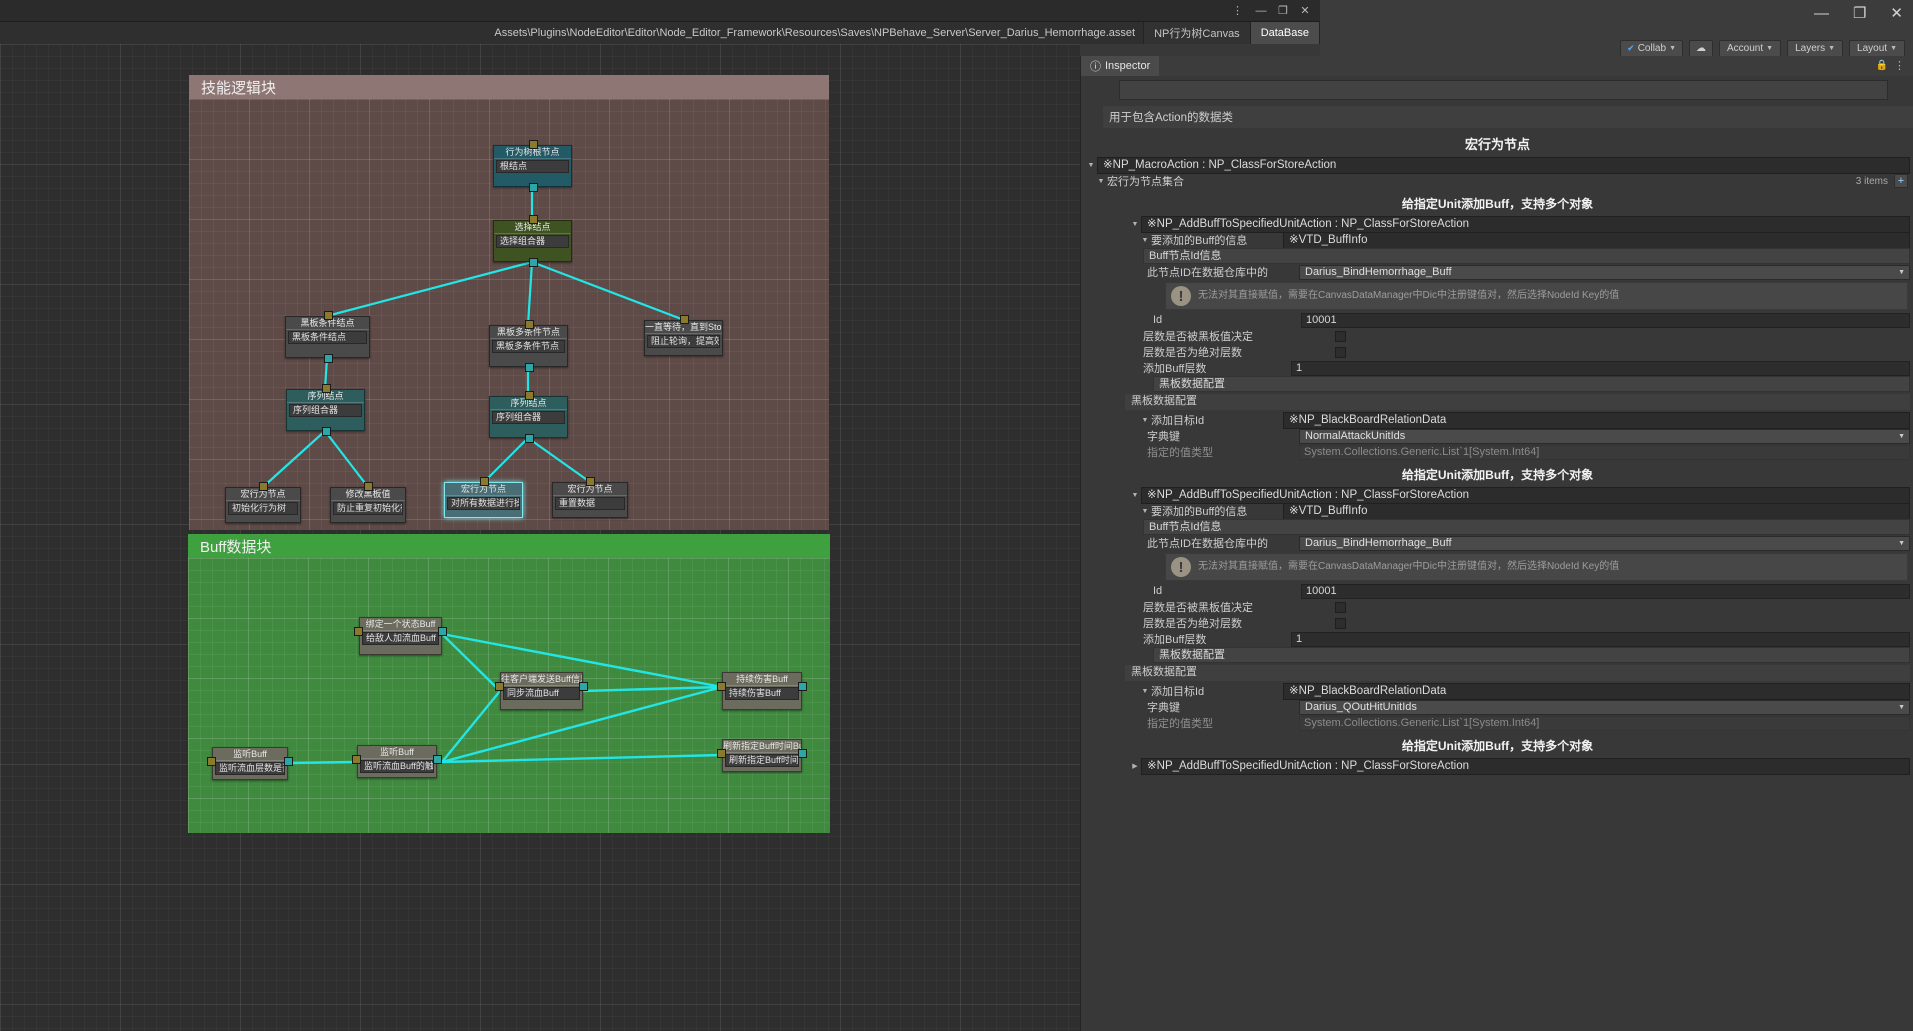 Image resolution: width=1913 pixels, height=1031 pixels. Describe the element at coordinates (1596, 240) in the screenshot. I see `buff-info-value: ※VTD_BuffInfo` at that location.